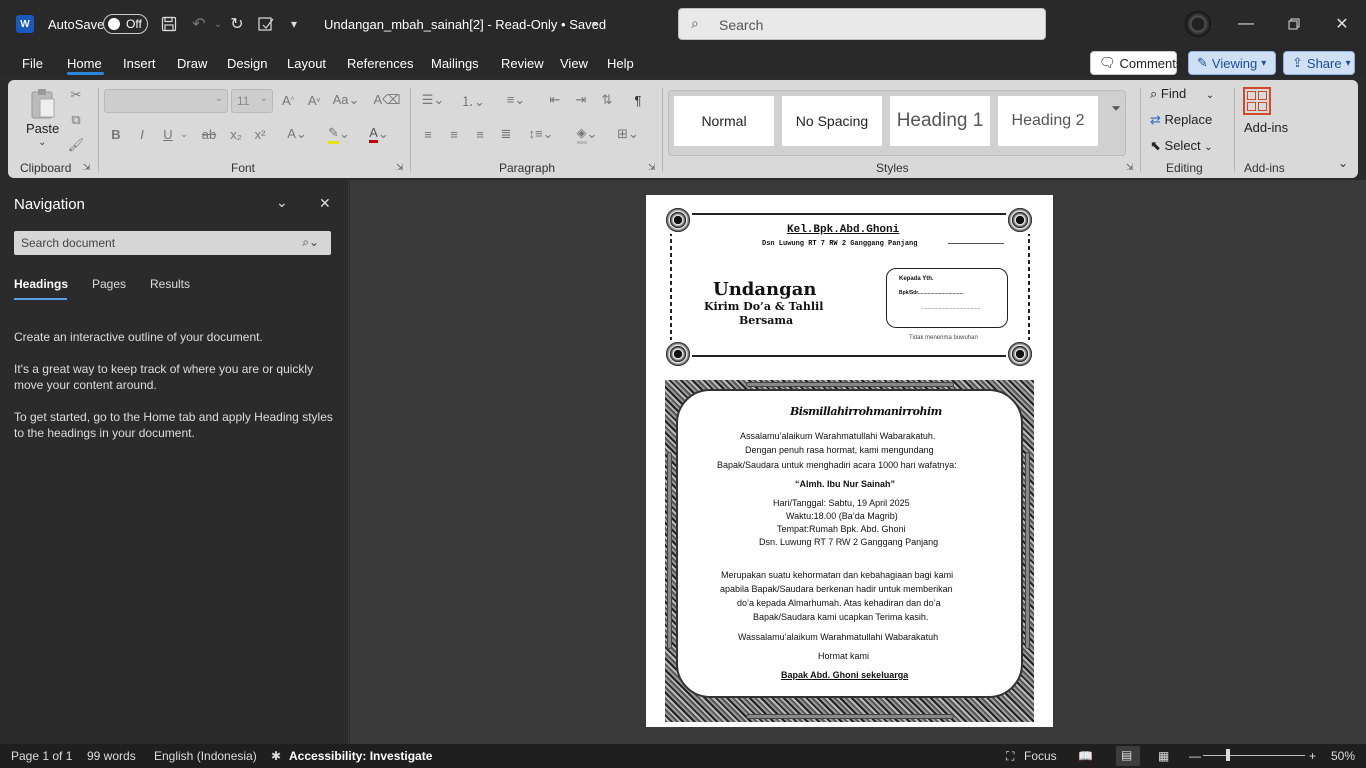  What do you see at coordinates (638, 100) in the screenshot?
I see `show-formatting-icon: ¶` at bounding box center [638, 100].